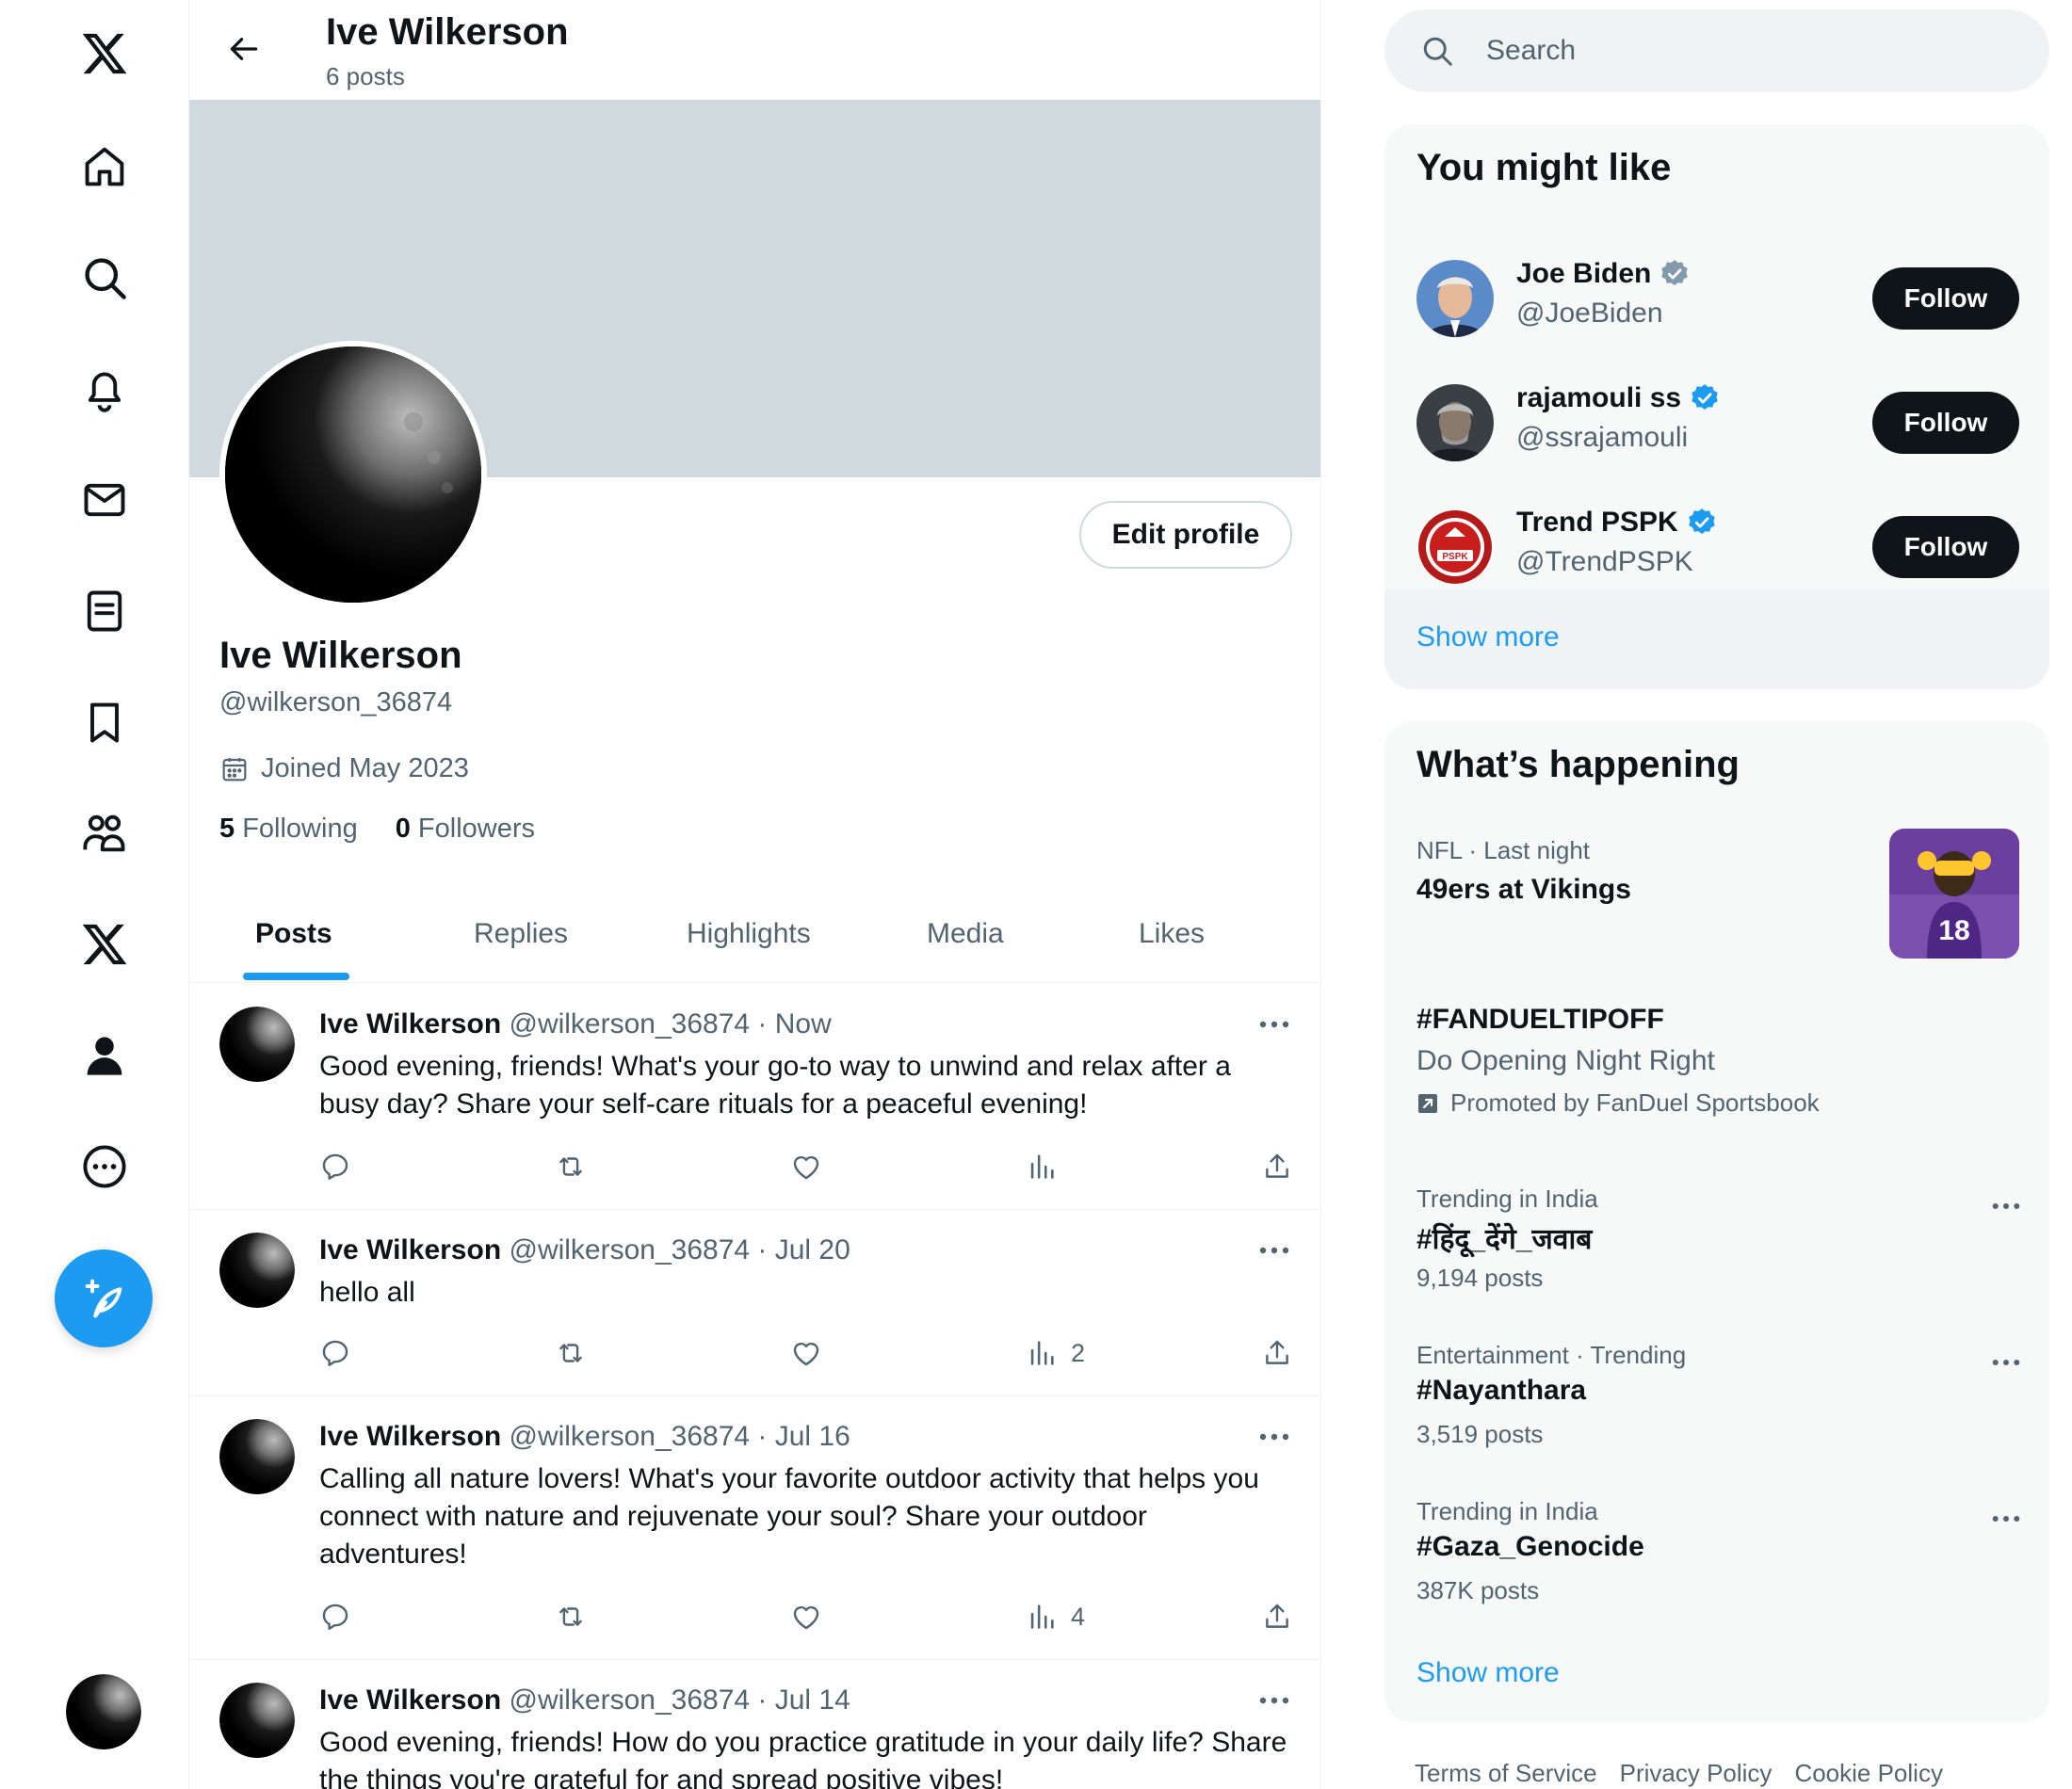 The width and height of the screenshot is (2072, 1789). What do you see at coordinates (104, 388) in the screenshot?
I see `notifications-bell-icon` at bounding box center [104, 388].